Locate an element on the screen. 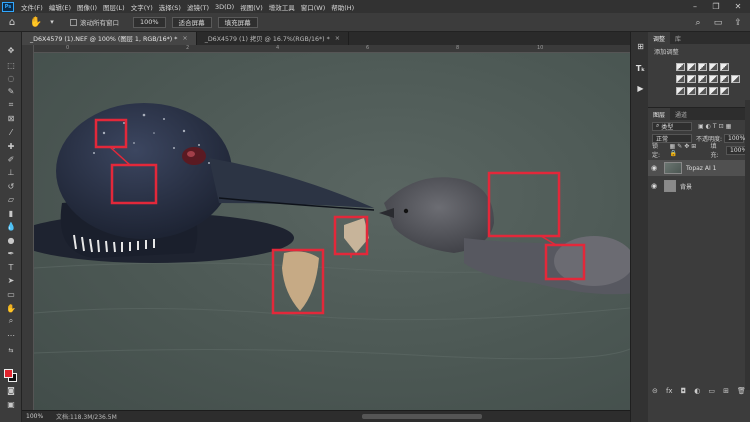 The height and width of the screenshot is (422, 750). new-layer-icon: ⊞ is located at coordinates (726, 391).